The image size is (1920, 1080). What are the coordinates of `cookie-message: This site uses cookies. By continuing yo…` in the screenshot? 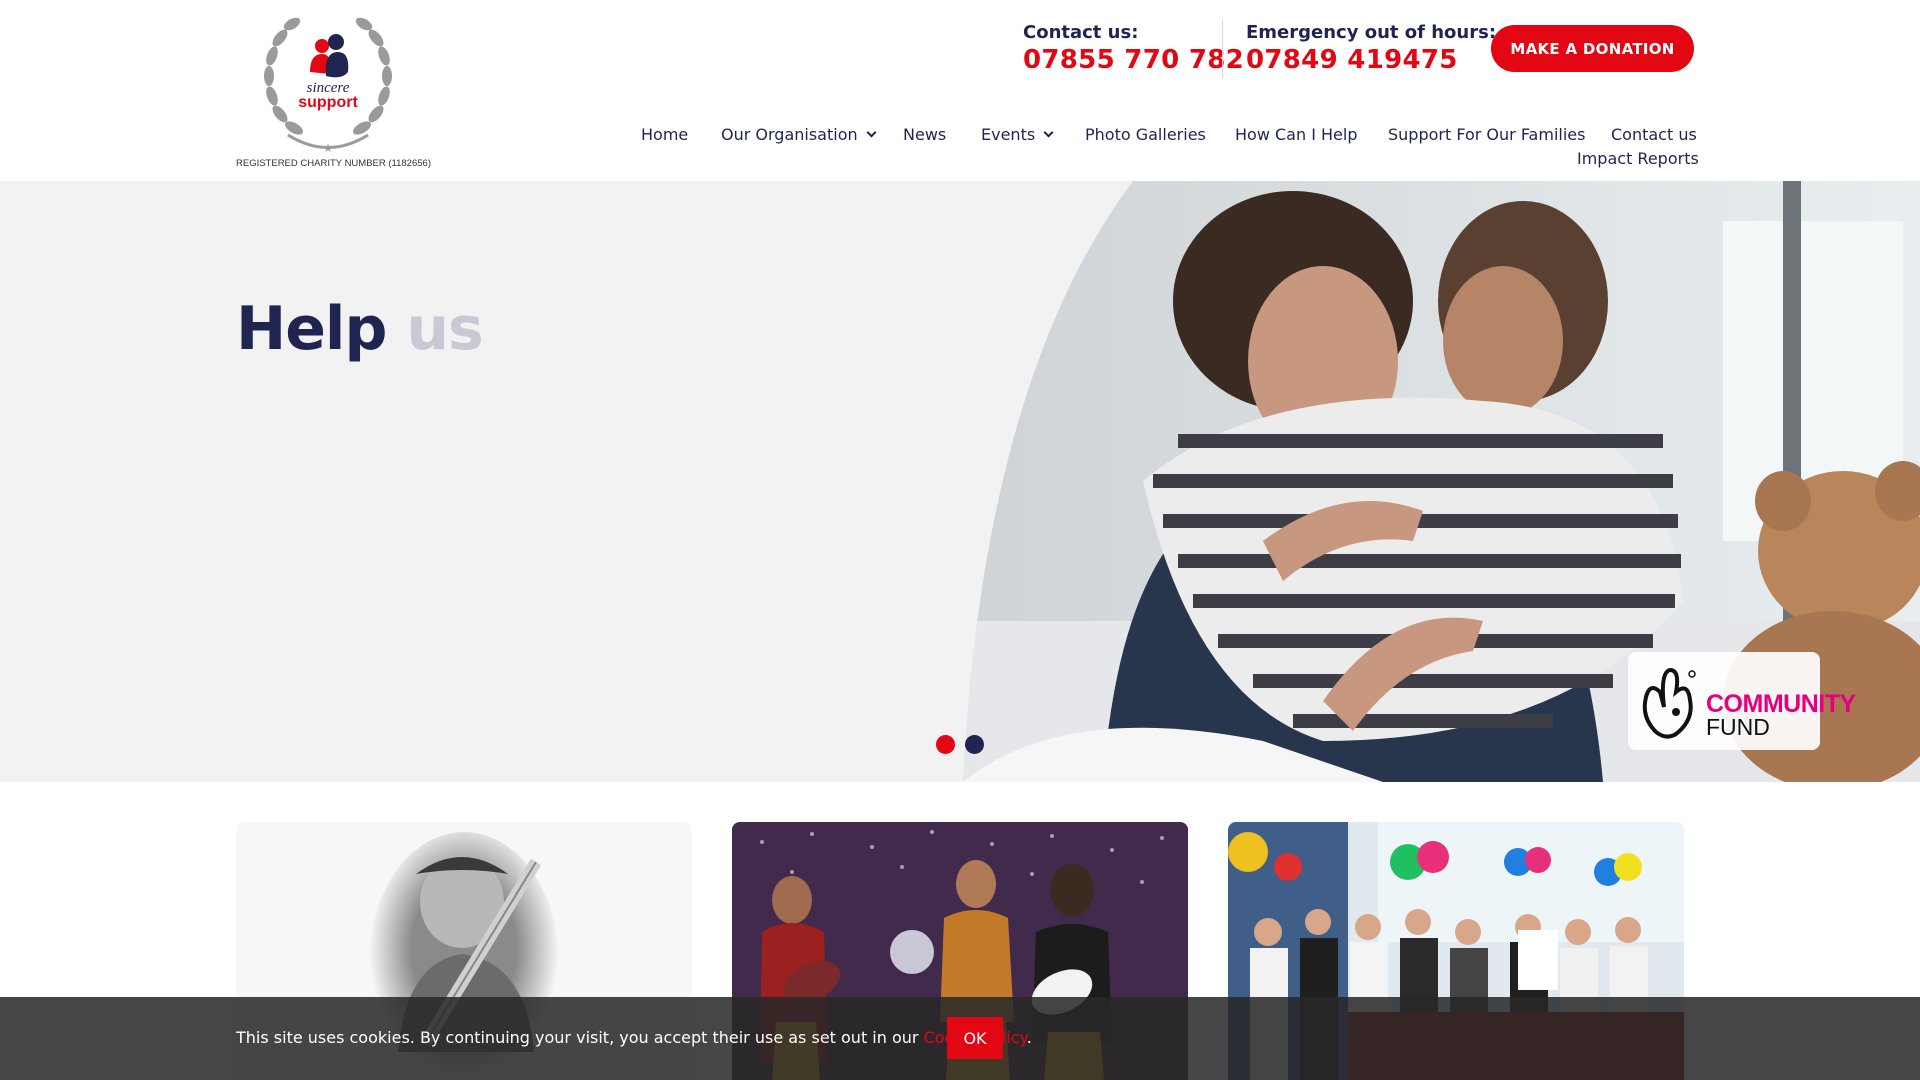 It's located at (634, 1037).